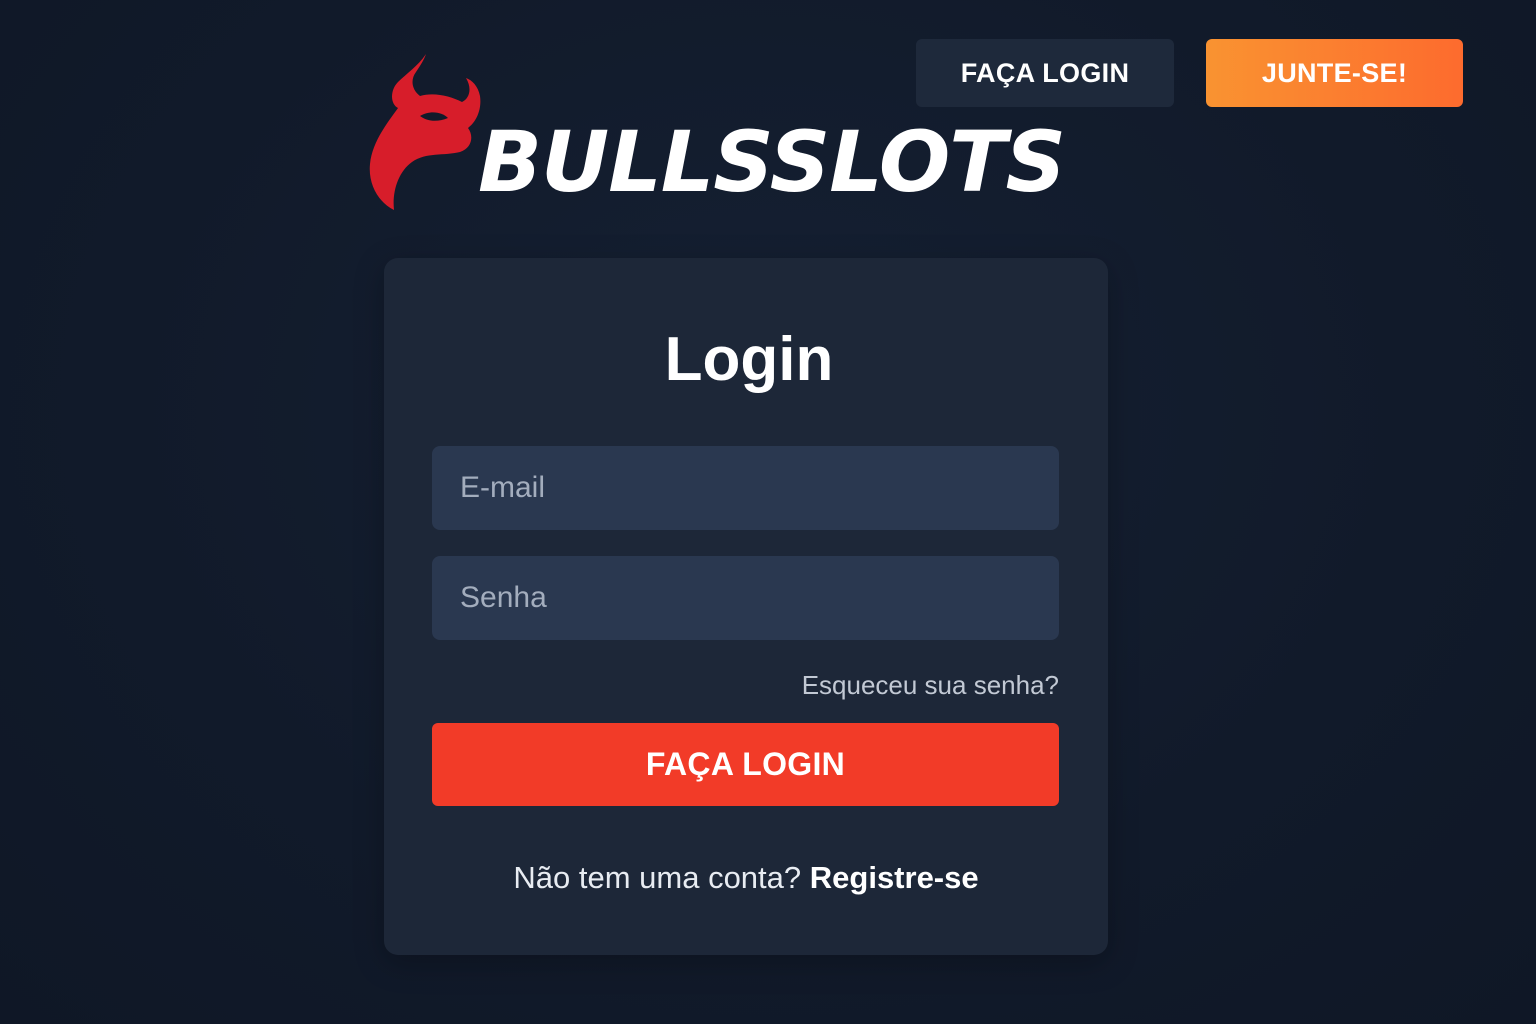 Image resolution: width=1536 pixels, height=1024 pixels. I want to click on no-account-text: Não tem uma conta?, so click(657, 877).